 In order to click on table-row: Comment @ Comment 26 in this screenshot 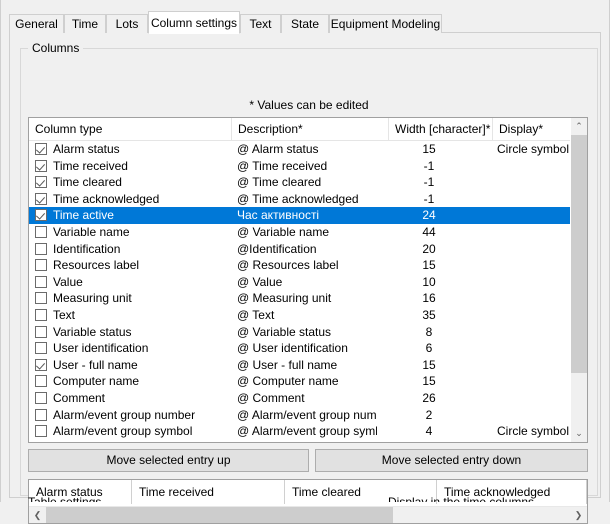, I will do `click(299, 398)`.